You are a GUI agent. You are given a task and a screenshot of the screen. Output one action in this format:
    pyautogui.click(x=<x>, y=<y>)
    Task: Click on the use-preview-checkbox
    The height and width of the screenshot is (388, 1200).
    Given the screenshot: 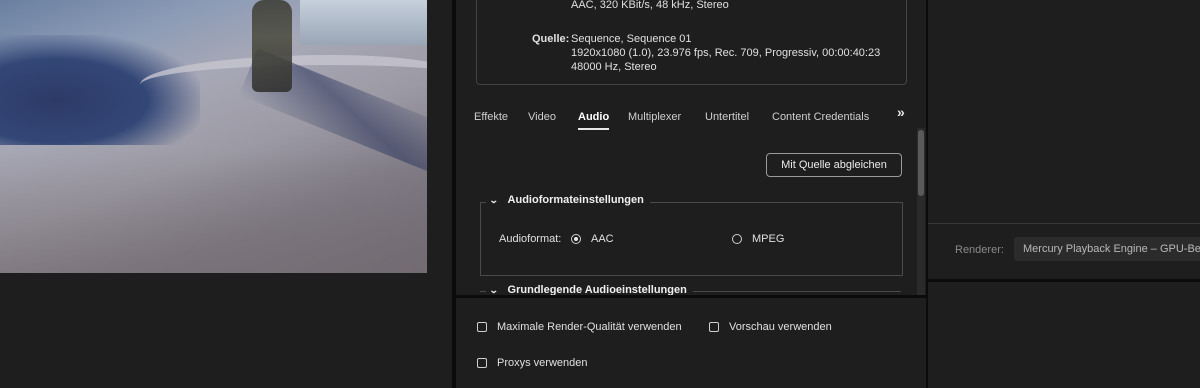 What is the action you would take?
    pyautogui.click(x=714, y=327)
    